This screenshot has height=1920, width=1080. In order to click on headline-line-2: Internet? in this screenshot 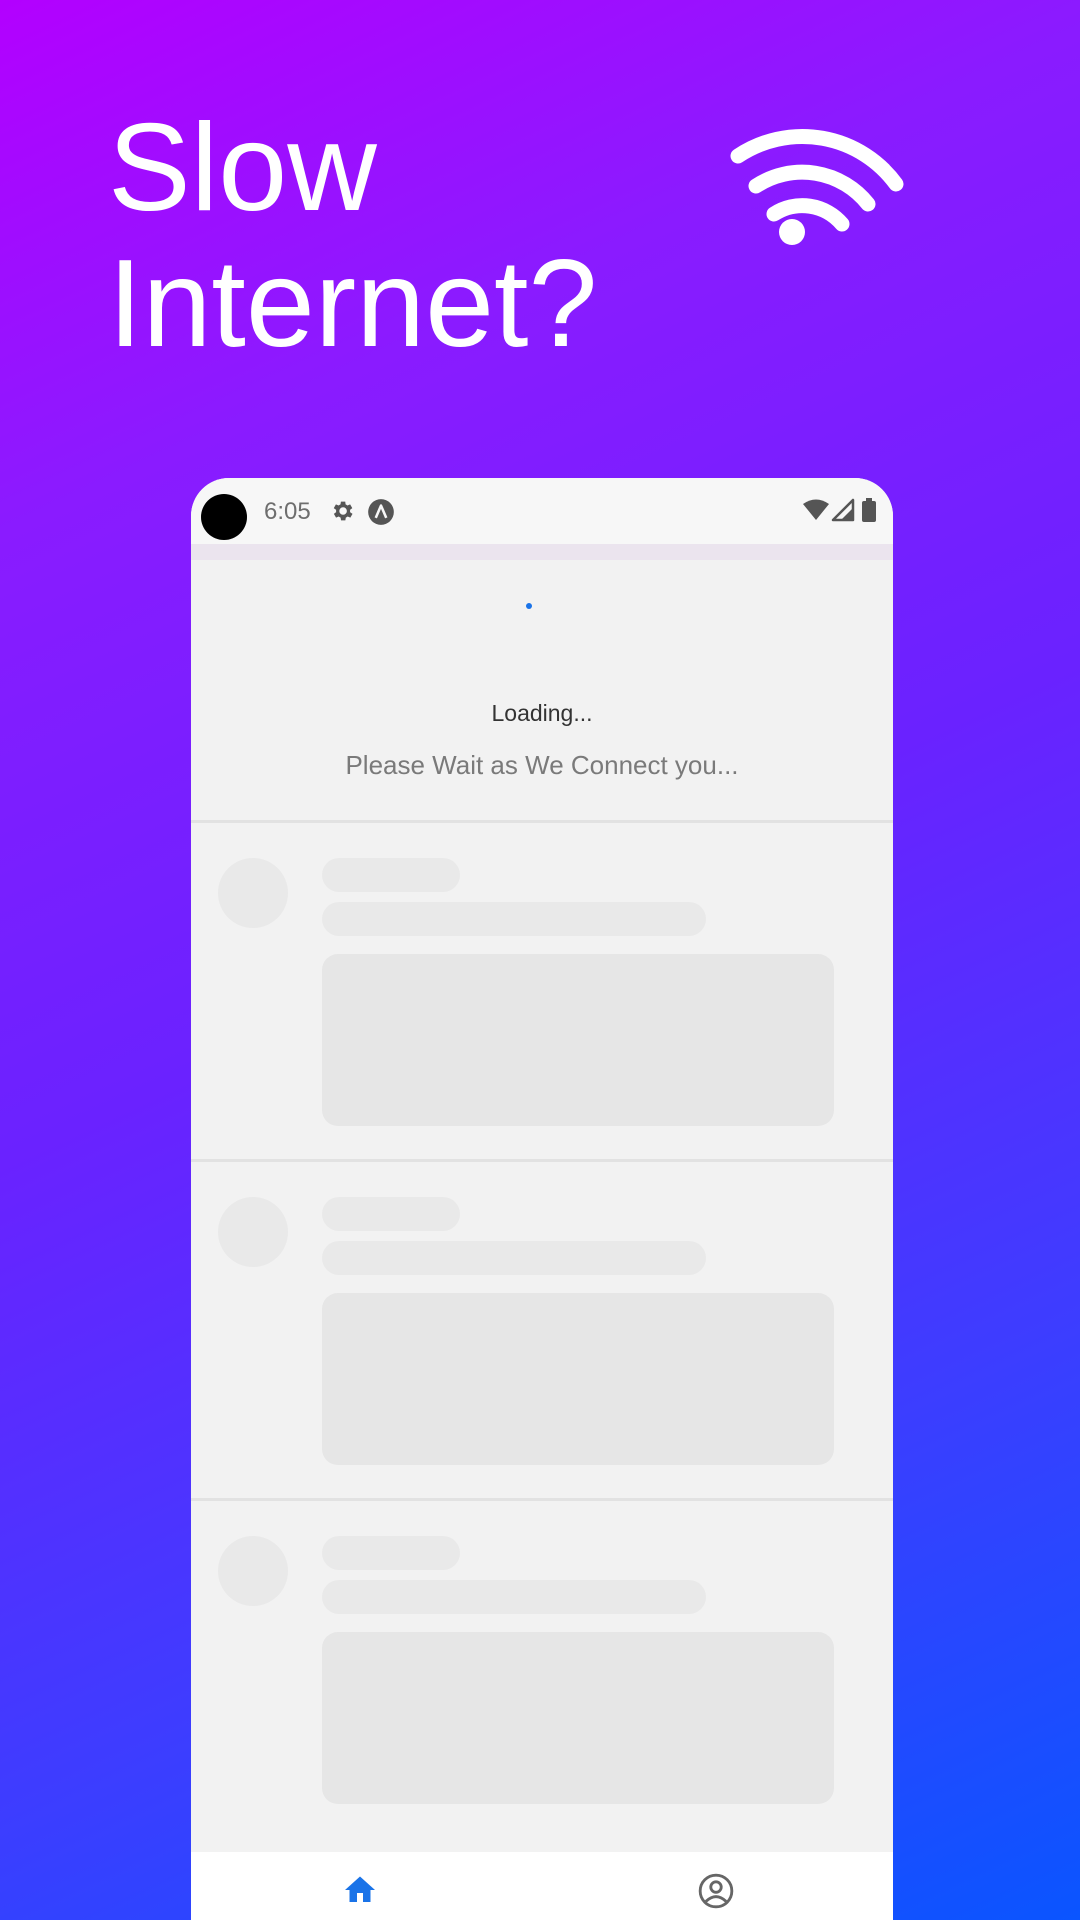, I will do `click(353, 304)`.